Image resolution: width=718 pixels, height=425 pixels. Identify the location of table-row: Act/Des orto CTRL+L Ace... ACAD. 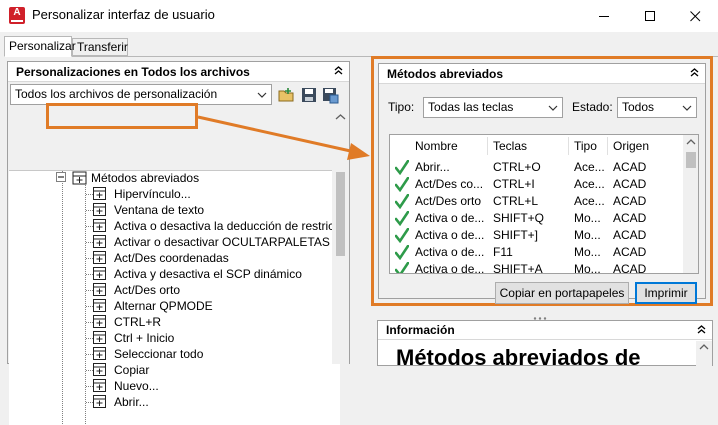
(536, 201).